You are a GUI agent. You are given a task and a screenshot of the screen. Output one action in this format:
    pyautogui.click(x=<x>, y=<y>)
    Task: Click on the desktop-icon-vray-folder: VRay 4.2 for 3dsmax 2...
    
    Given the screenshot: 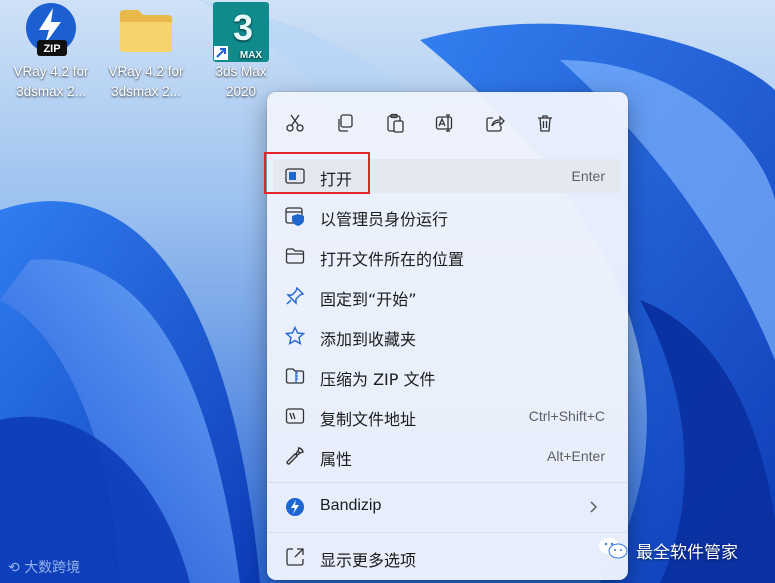 What is the action you would take?
    pyautogui.click(x=146, y=52)
    